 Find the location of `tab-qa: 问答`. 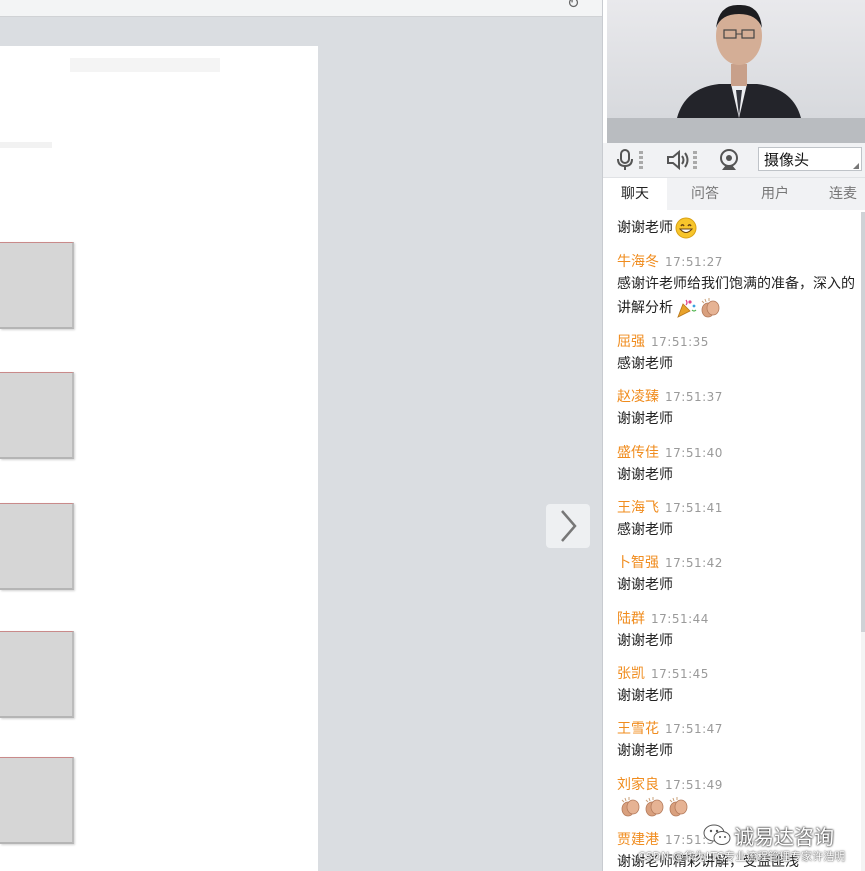

tab-qa: 问答 is located at coordinates (705, 194).